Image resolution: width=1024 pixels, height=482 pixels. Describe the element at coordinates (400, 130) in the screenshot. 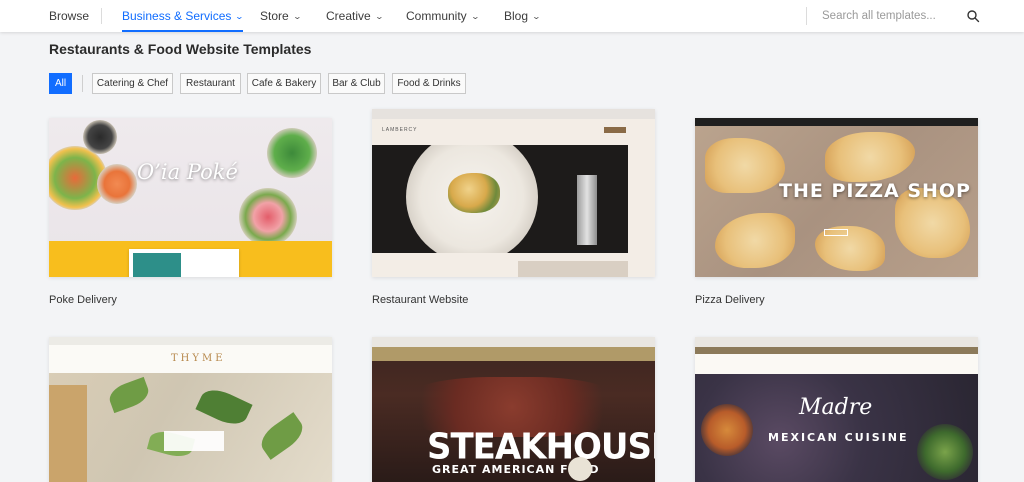

I see `restaurant-logo: LAMBERCY` at that location.